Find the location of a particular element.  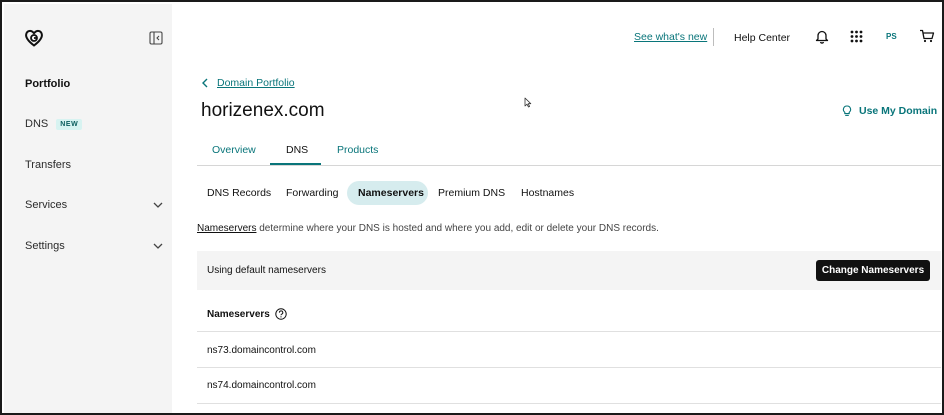

sidebar-item-label: DNS is located at coordinates (37, 124).